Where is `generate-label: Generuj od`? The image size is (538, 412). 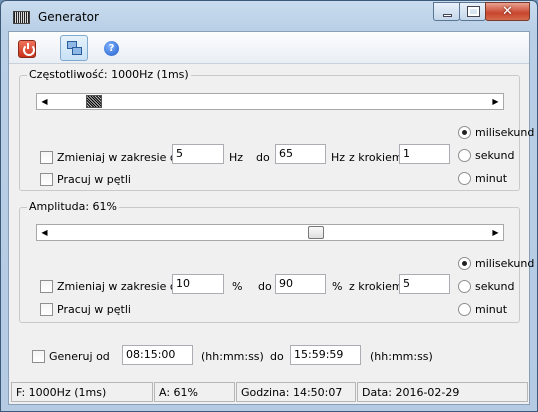
generate-label: Generuj od is located at coordinates (79, 356).